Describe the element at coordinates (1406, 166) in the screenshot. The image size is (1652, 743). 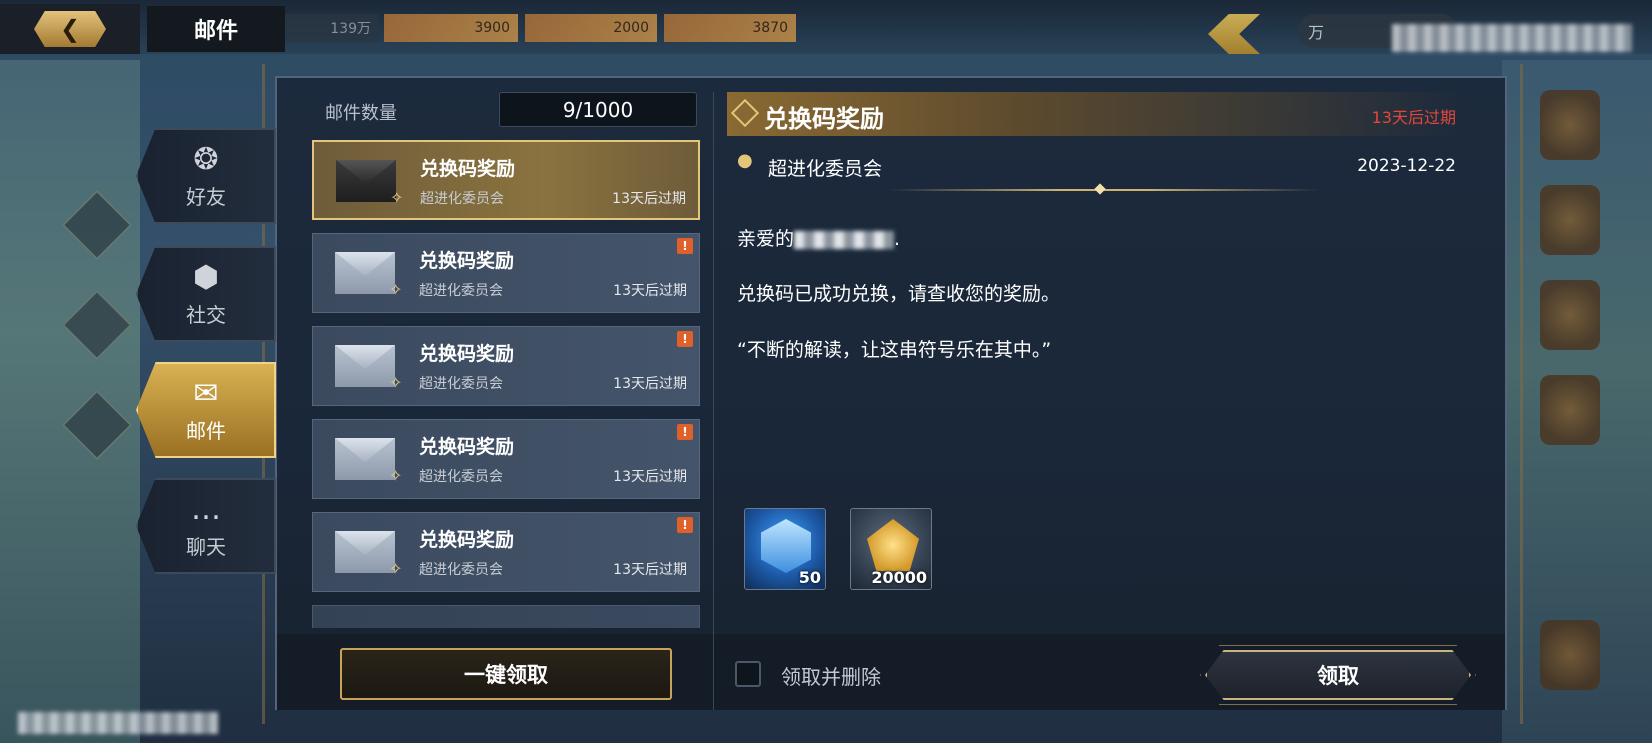
I see `detail-date: 2023-12-22` at that location.